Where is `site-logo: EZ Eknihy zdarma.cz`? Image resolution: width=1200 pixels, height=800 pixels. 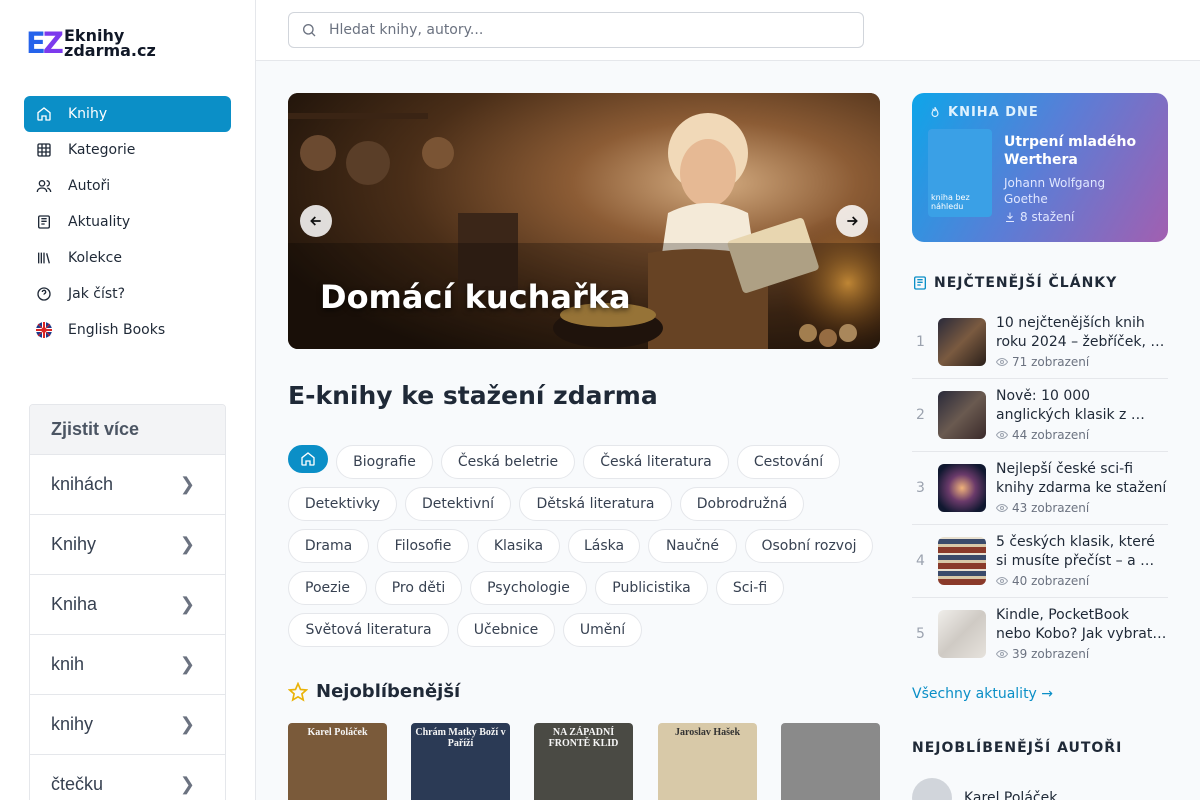
site-logo: EZ Eknihy zdarma.cz is located at coordinates (91, 43).